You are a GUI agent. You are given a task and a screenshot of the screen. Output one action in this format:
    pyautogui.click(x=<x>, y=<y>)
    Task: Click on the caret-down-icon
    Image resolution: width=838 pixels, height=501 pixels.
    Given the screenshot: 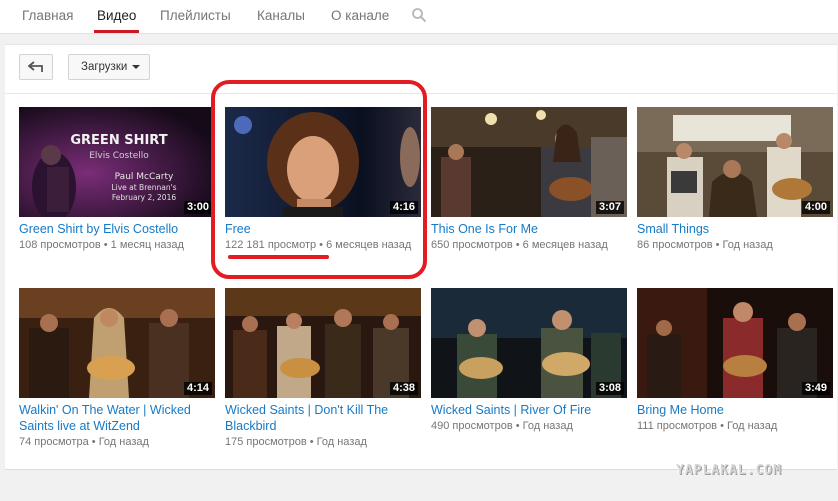 What is the action you would take?
    pyautogui.click(x=136, y=67)
    